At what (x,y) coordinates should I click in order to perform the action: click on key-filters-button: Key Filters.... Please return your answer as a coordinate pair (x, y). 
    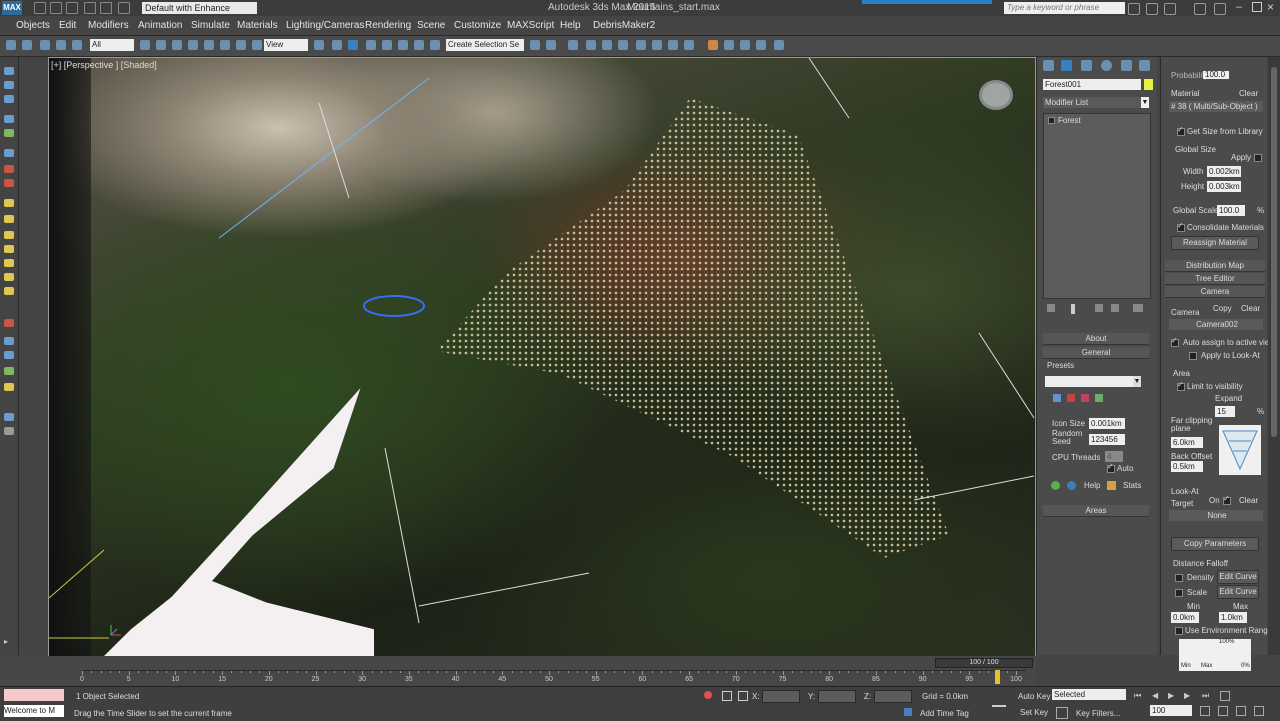
    Looking at the image, I should click on (1098, 713).